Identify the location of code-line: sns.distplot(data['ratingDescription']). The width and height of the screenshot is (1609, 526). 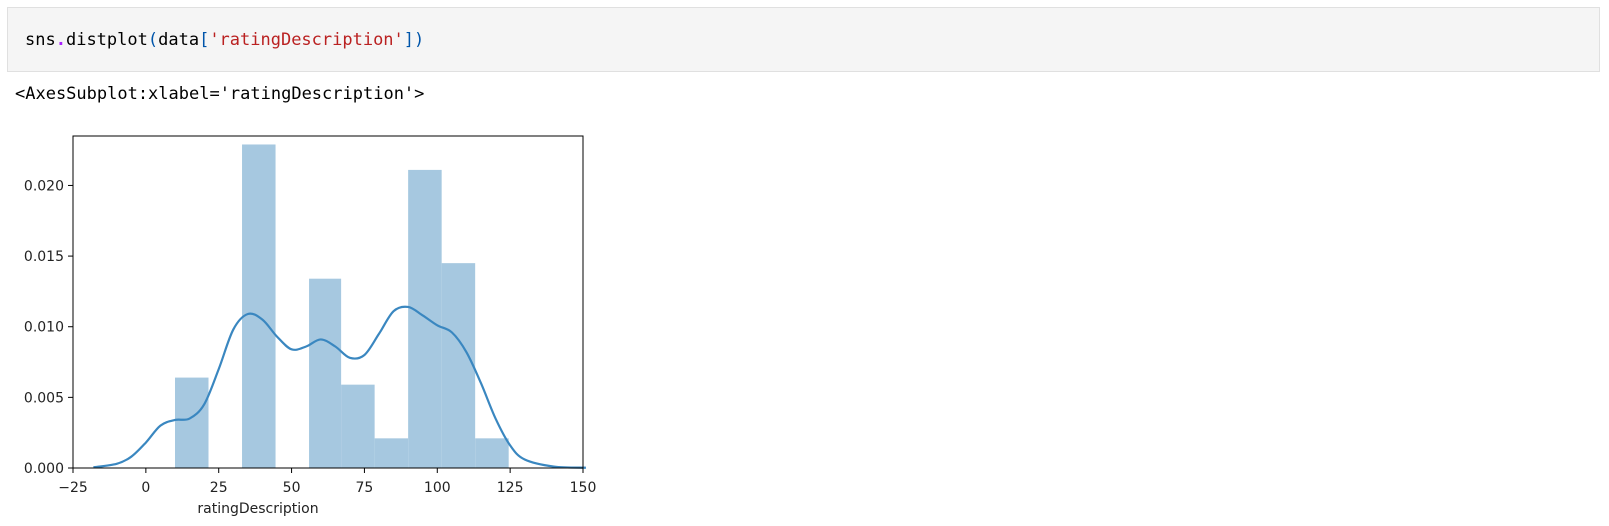
(224, 40).